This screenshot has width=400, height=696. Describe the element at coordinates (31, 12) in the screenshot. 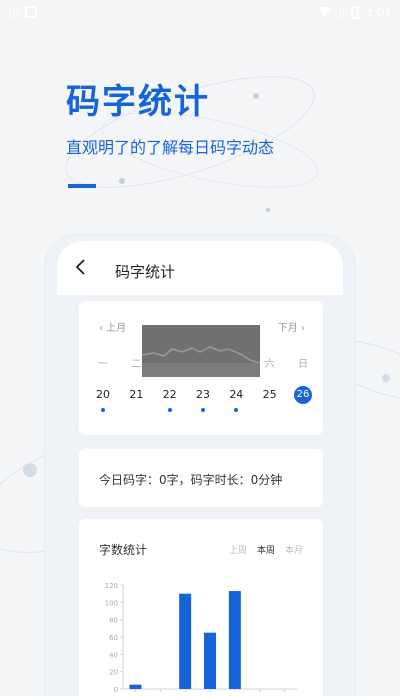

I see `app-notification-icon` at that location.